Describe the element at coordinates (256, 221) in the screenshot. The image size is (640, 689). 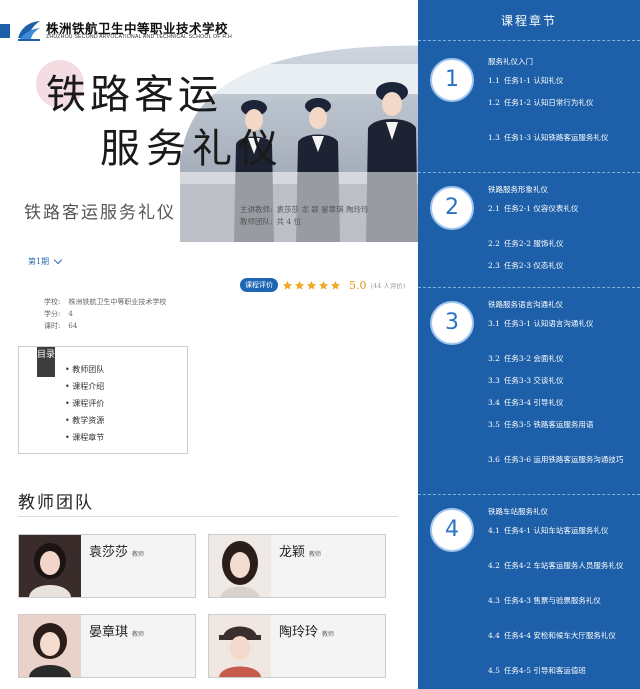
I see `team-label: 教师团队:` at that location.